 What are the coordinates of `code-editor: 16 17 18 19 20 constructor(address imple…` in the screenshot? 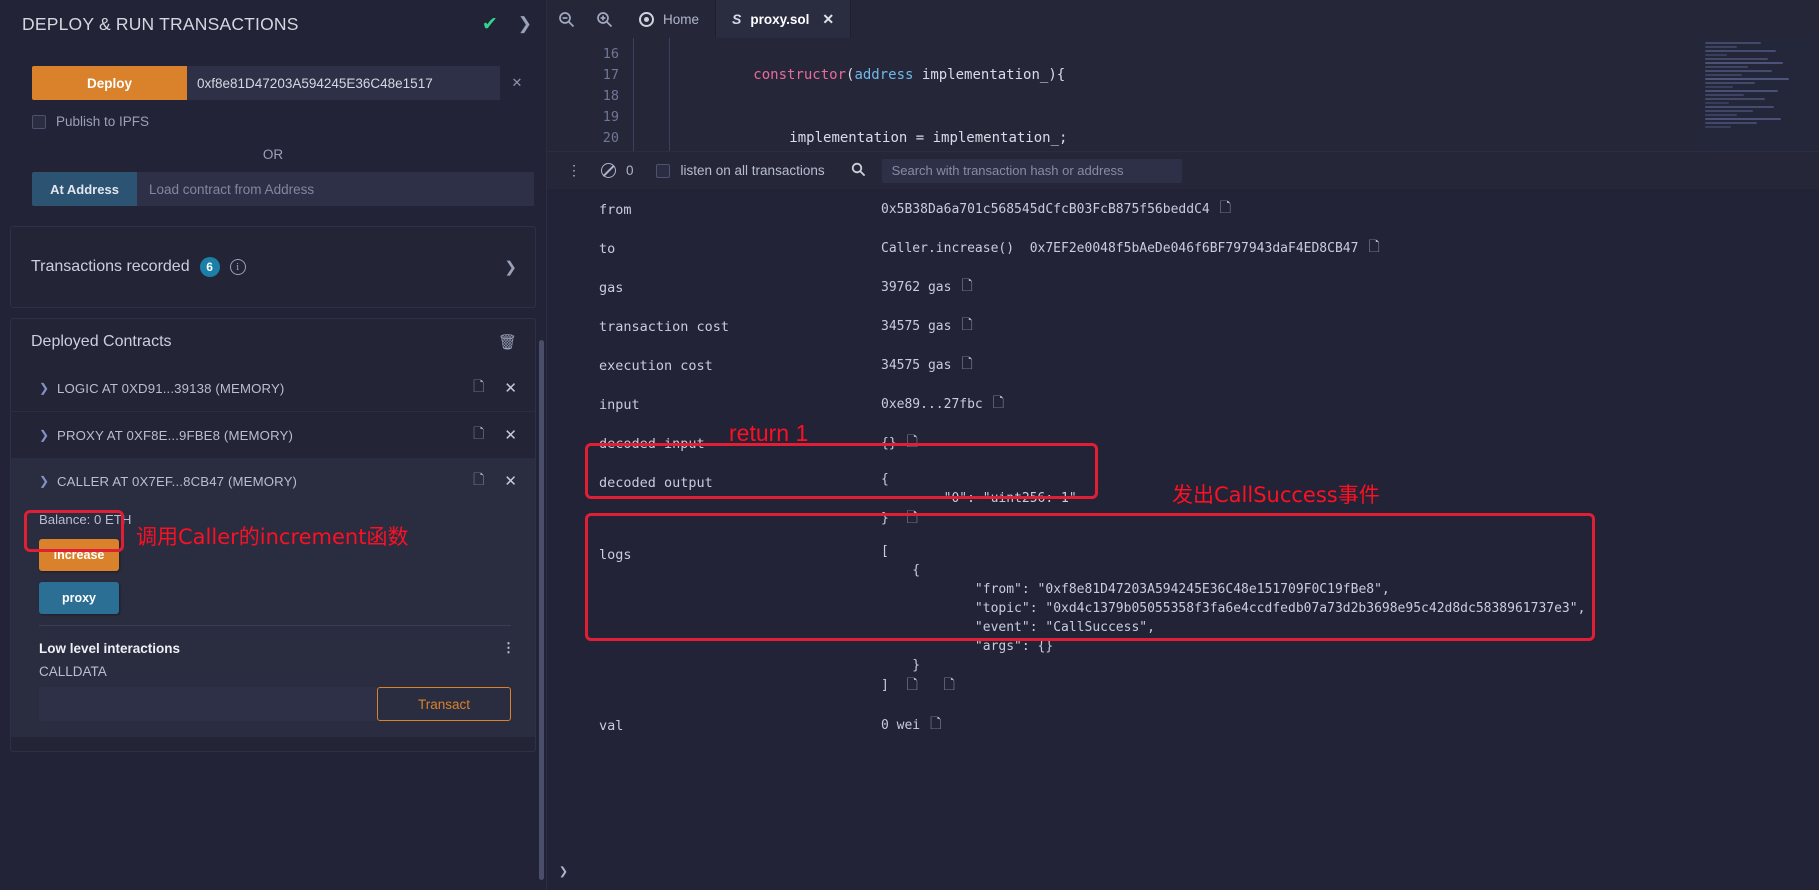 It's located at (1183, 94).